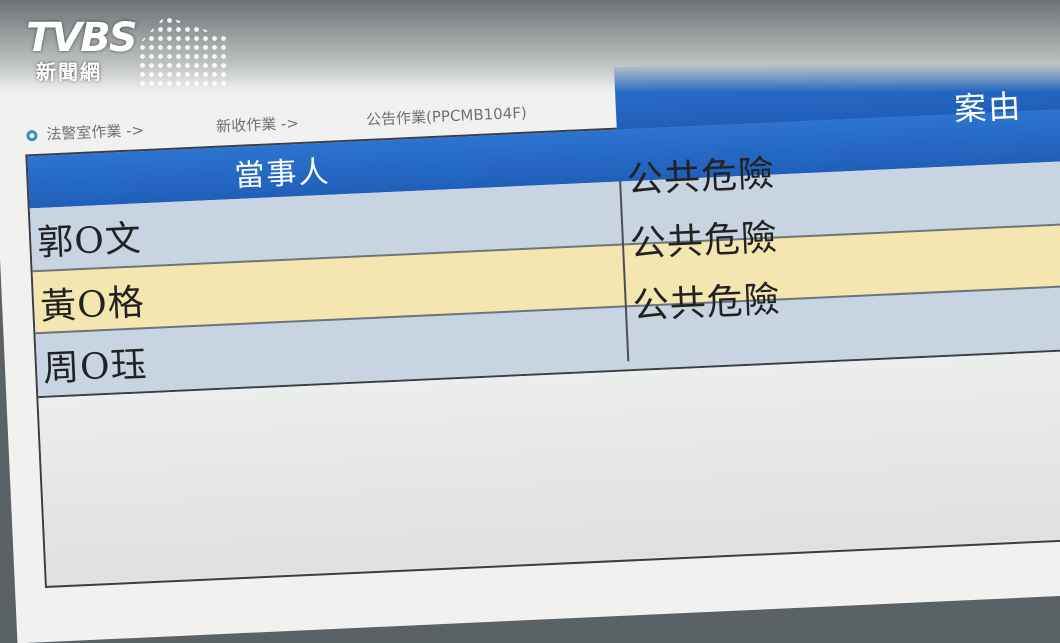  What do you see at coordinates (446, 116) in the screenshot?
I see `breadcrumb-item-current: 公告作業(PPCMB104F)` at bounding box center [446, 116].